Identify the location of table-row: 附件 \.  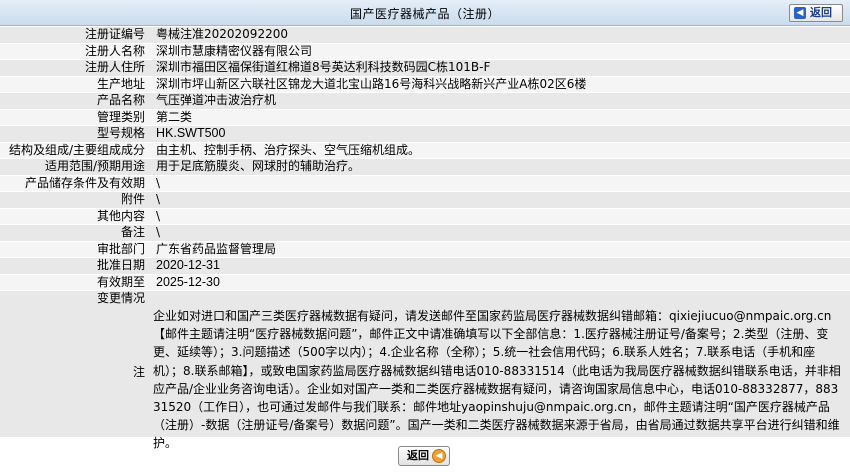
(425, 200).